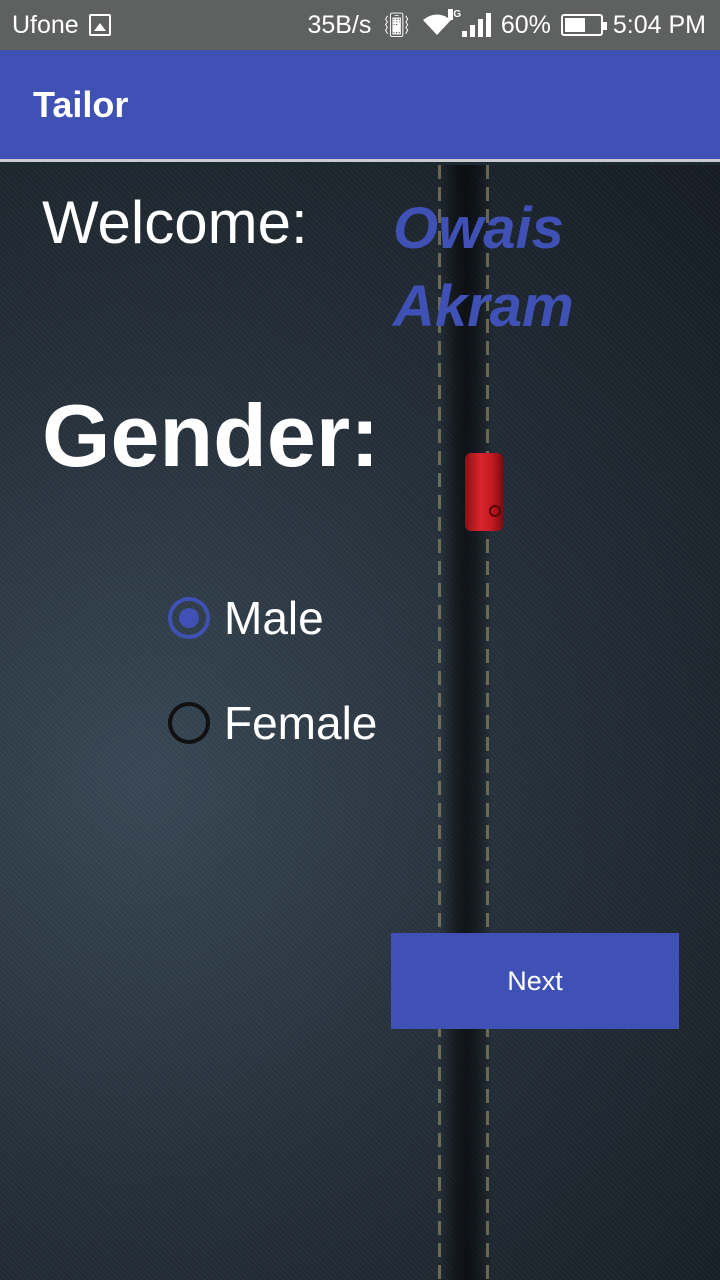  I want to click on network-speed: 35B/s, so click(339, 24).